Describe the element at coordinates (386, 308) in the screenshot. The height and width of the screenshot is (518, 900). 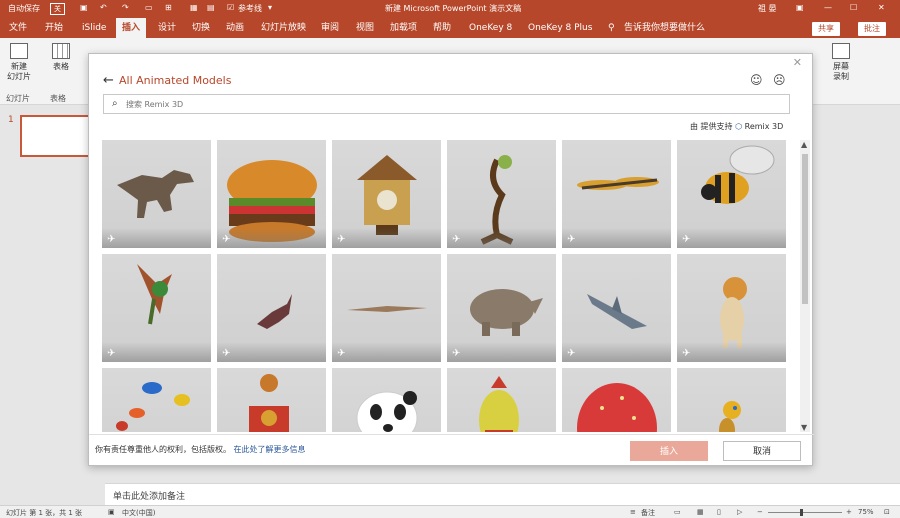
I see `model-tile-pterodactyl: ✈` at that location.